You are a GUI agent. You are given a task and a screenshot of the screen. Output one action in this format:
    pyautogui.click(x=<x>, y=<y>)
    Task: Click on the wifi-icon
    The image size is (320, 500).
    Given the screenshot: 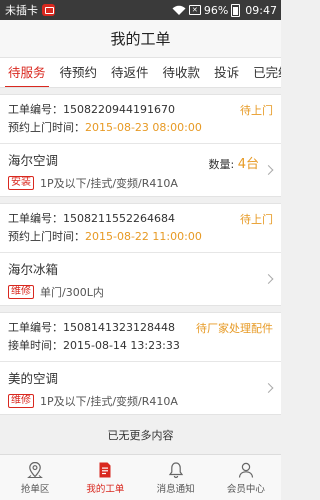 What is the action you would take?
    pyautogui.click(x=179, y=10)
    